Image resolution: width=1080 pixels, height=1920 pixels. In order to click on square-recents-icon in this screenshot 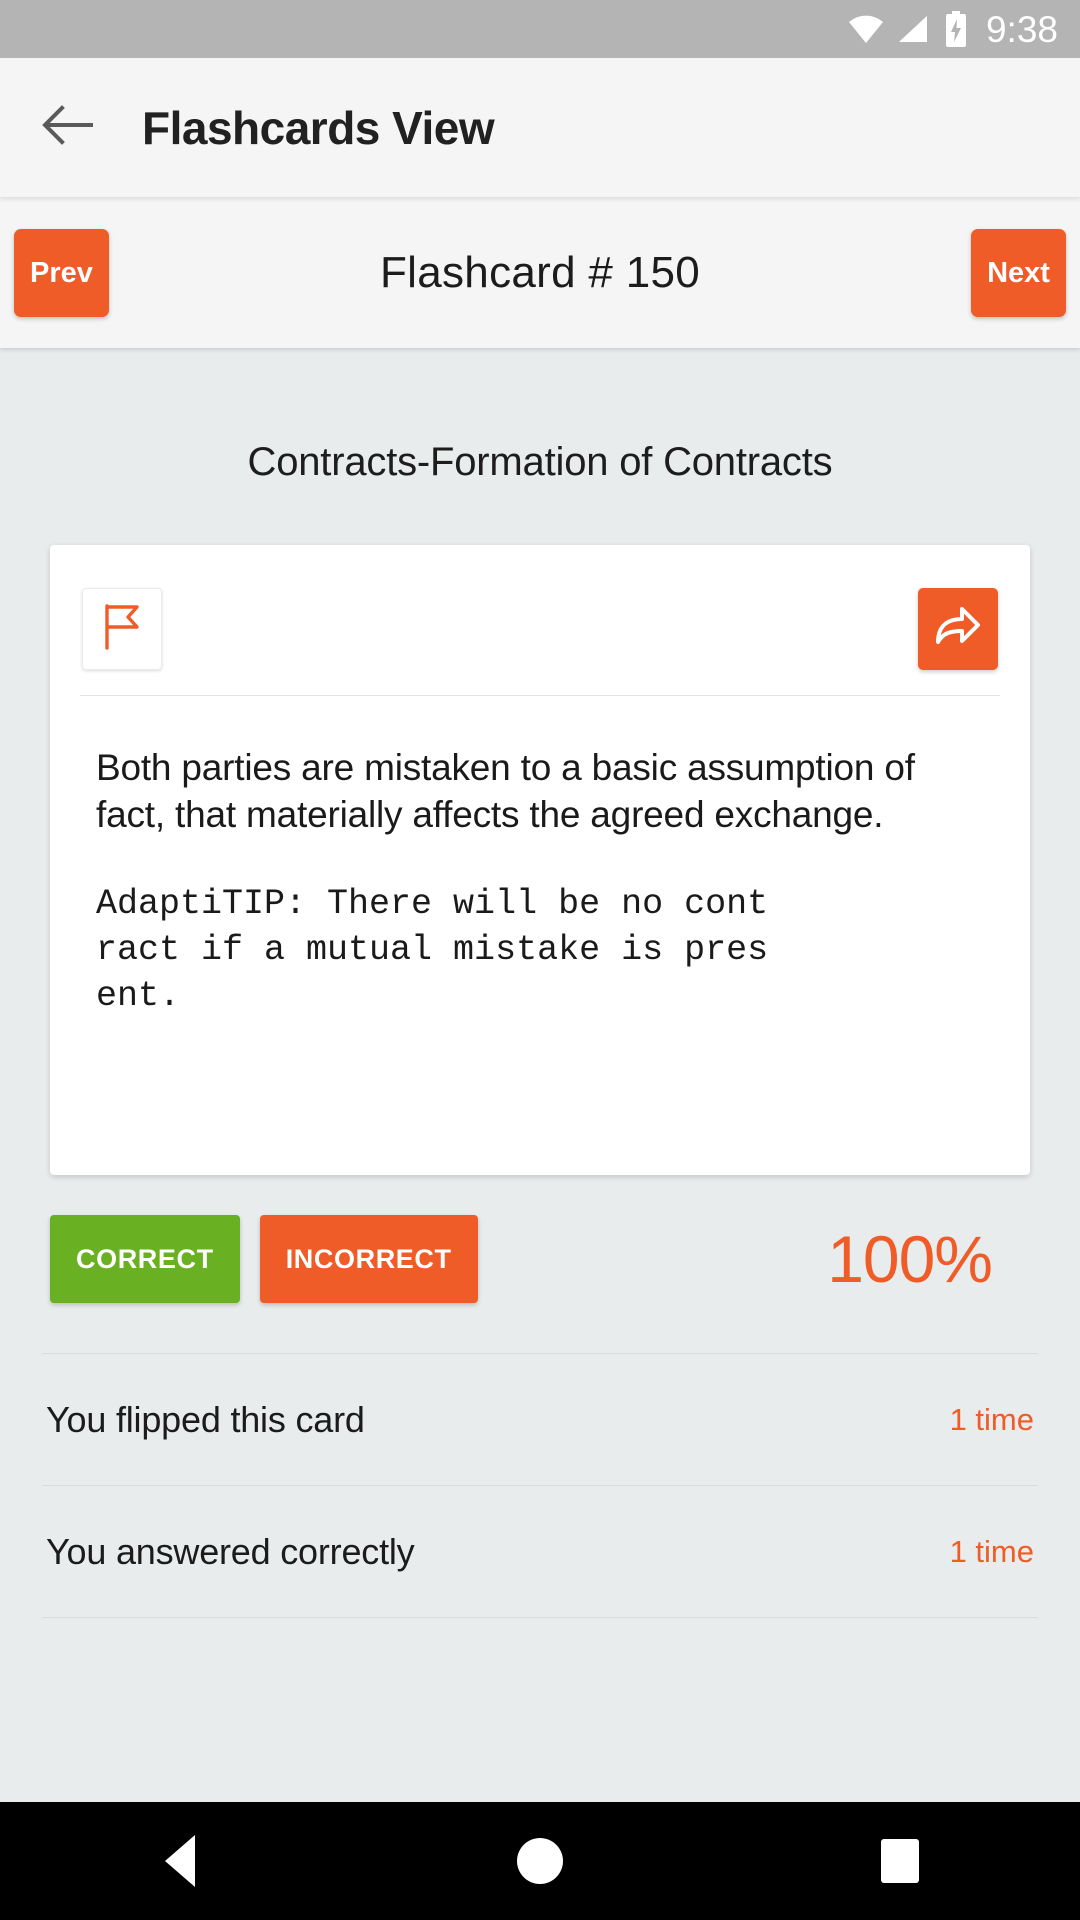, I will do `click(900, 1861)`.